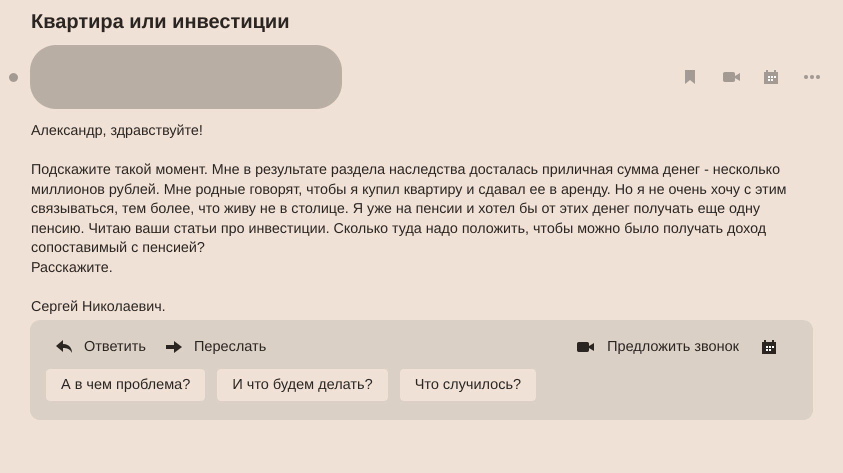  I want to click on quick-reply-button: И что будем делать?, so click(302, 385).